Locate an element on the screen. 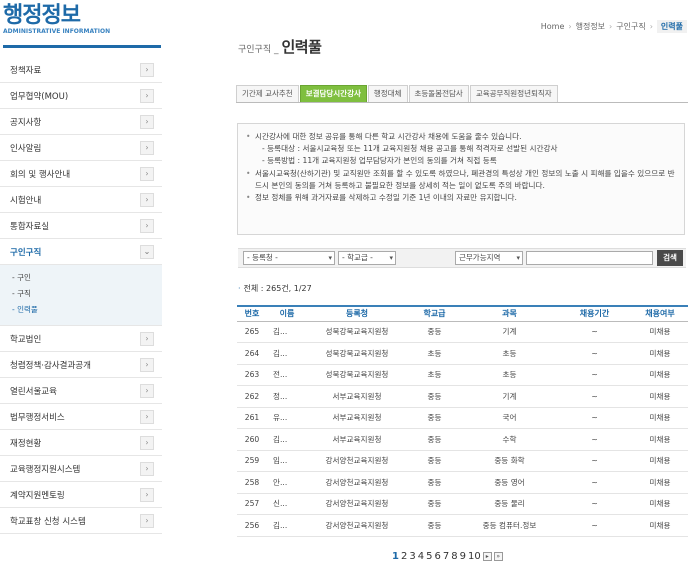 Image resolution: width=693 pixels, height=566 pixels. table-row: 261 유... 서부교육지원청 중등 국어 ~ 미채용 is located at coordinates (462, 418).